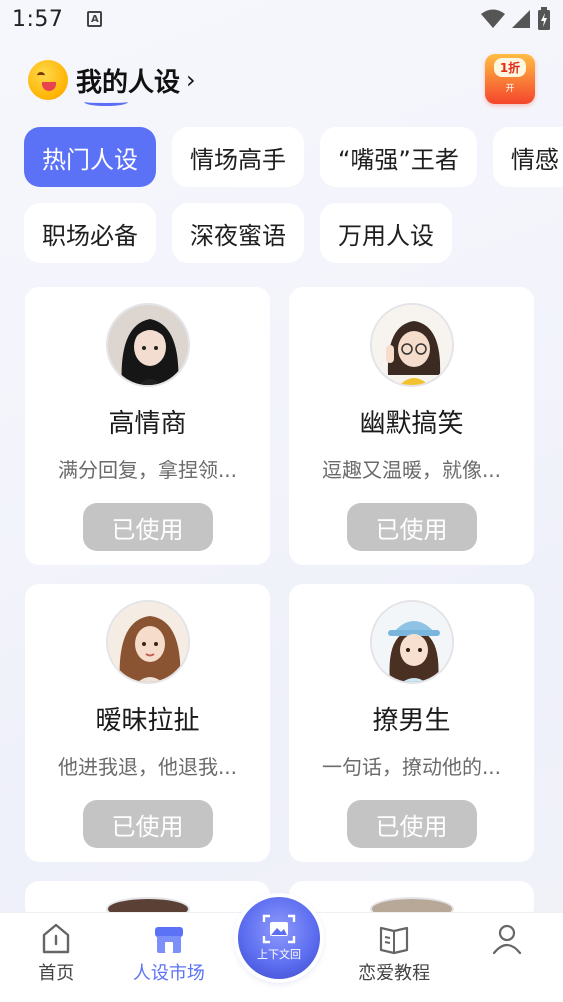  What do you see at coordinates (398, 157) in the screenshot?
I see `tab-witty-king: “嘴强”王者` at bounding box center [398, 157].